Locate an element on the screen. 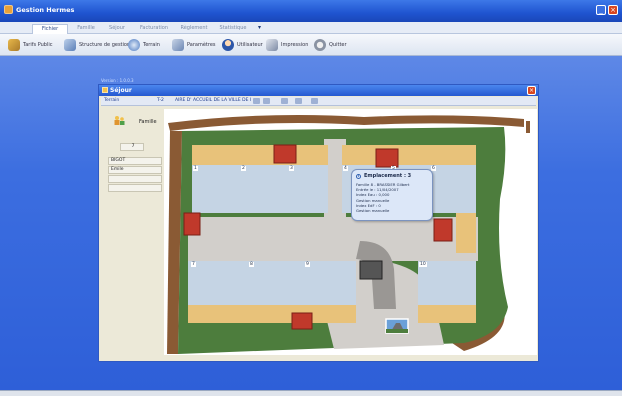 The width and height of the screenshot is (622, 396). tooltip-title: Emplacement : 3 is located at coordinates (388, 176).